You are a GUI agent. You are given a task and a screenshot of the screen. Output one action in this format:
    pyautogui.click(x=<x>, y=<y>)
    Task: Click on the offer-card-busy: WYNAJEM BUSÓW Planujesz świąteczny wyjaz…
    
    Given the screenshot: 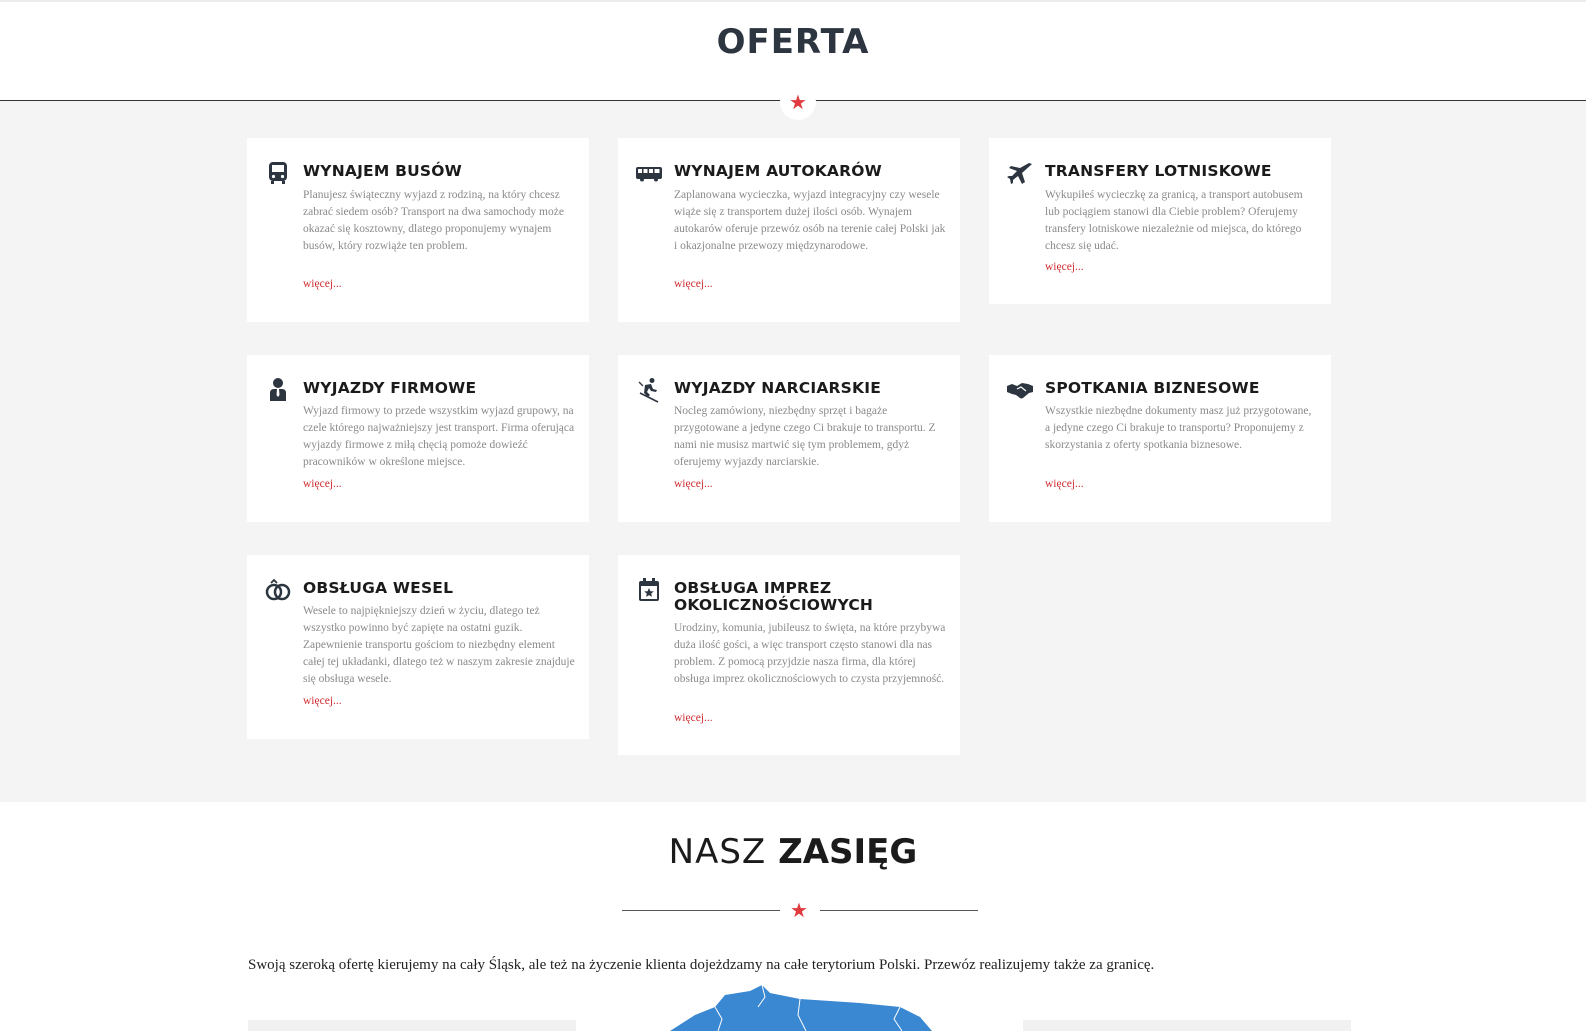 What is the action you would take?
    pyautogui.click(x=418, y=230)
    